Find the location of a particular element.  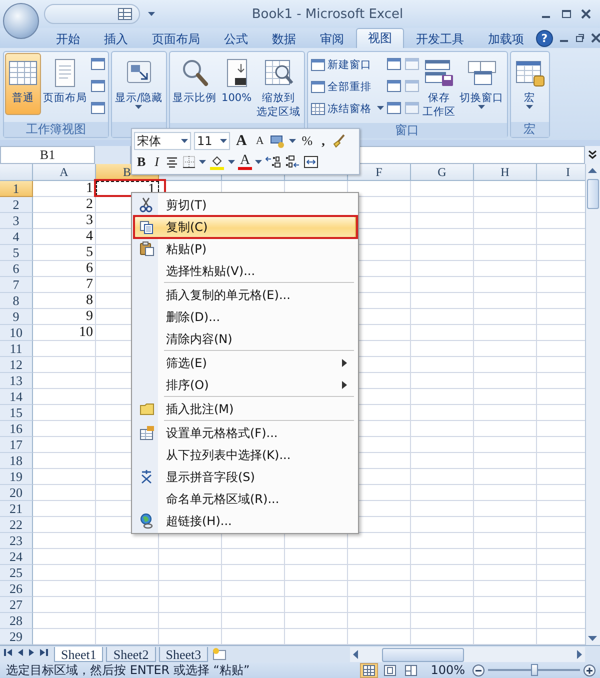

window-title: Book1 - Microsoft Excel is located at coordinates (327, 14).